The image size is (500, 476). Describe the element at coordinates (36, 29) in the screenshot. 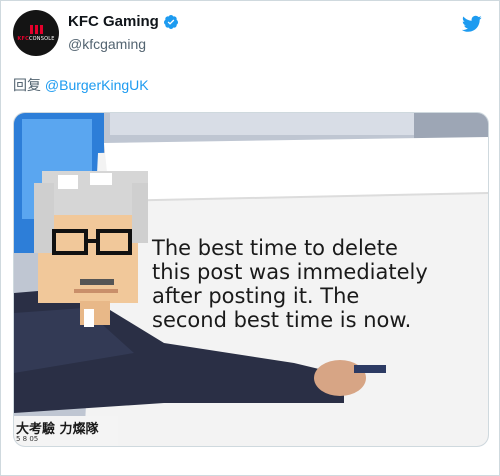

I see `kfc-logo-icon` at that location.